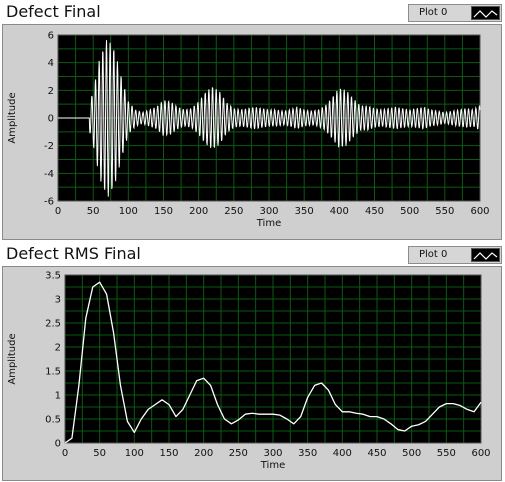 The image size is (505, 482). I want to click on y-tick-label: 2.5, so click(53, 324).